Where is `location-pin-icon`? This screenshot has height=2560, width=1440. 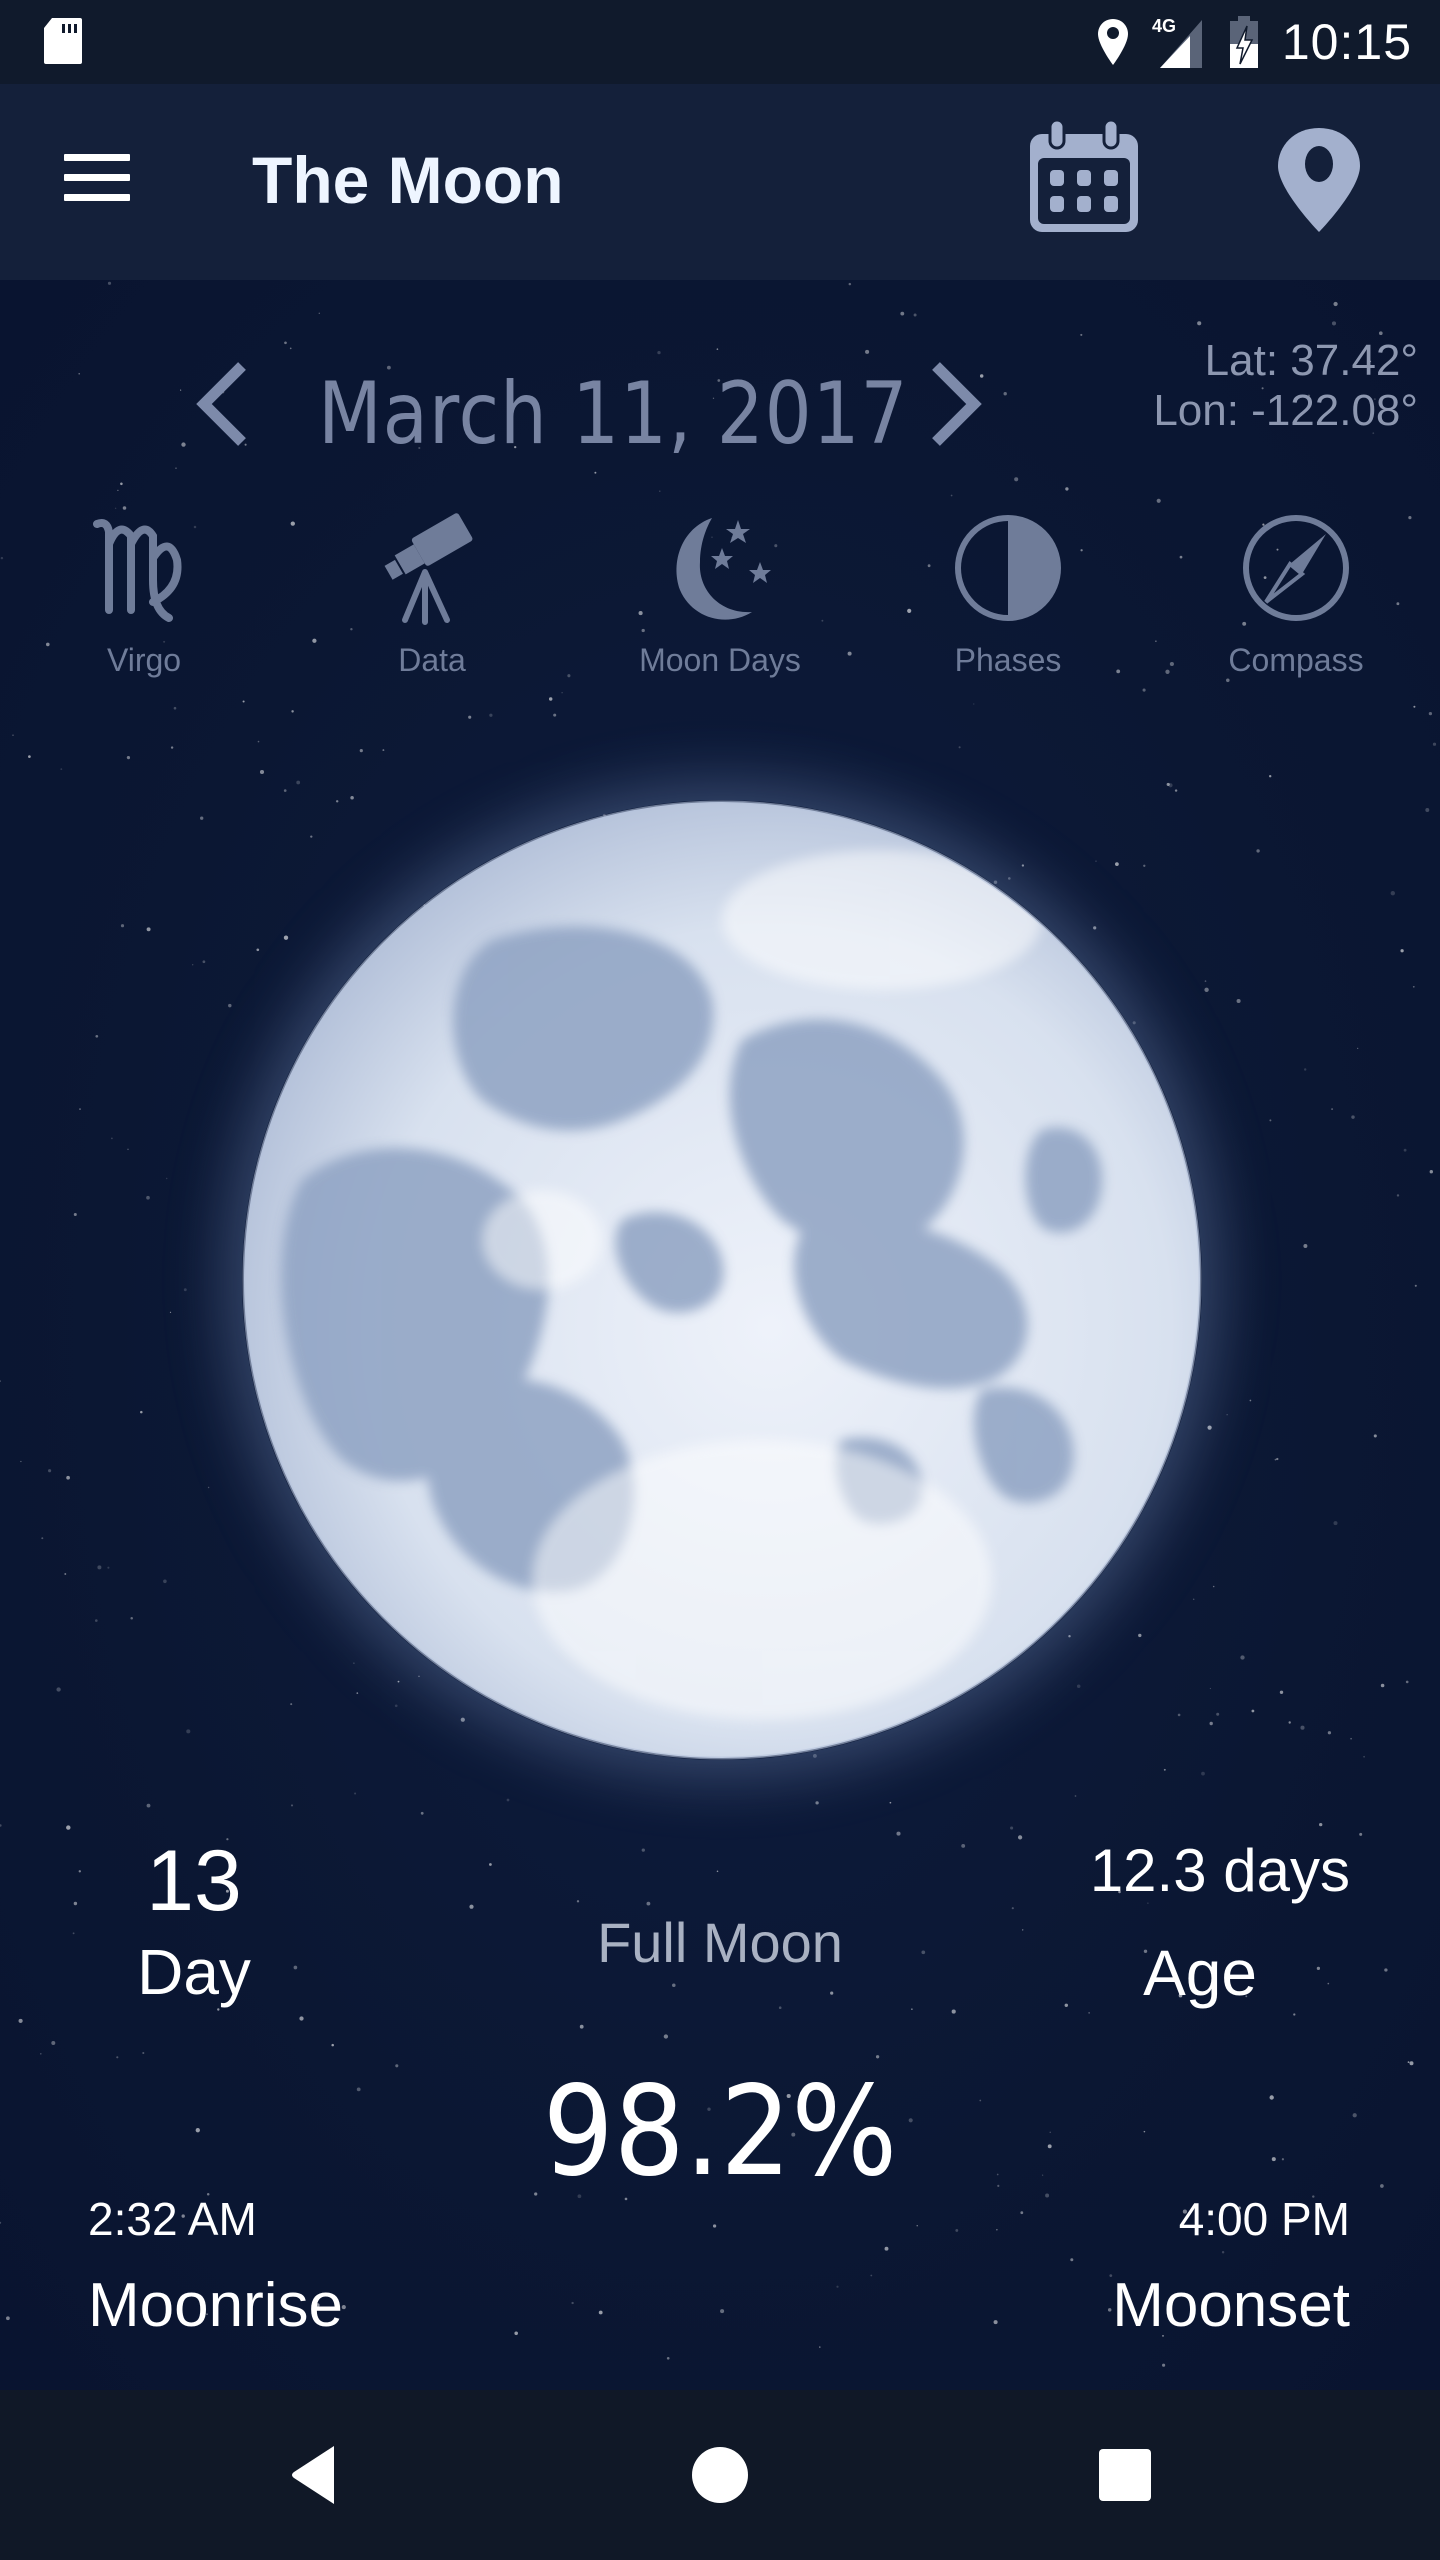
location-pin-icon is located at coordinates (1319, 180).